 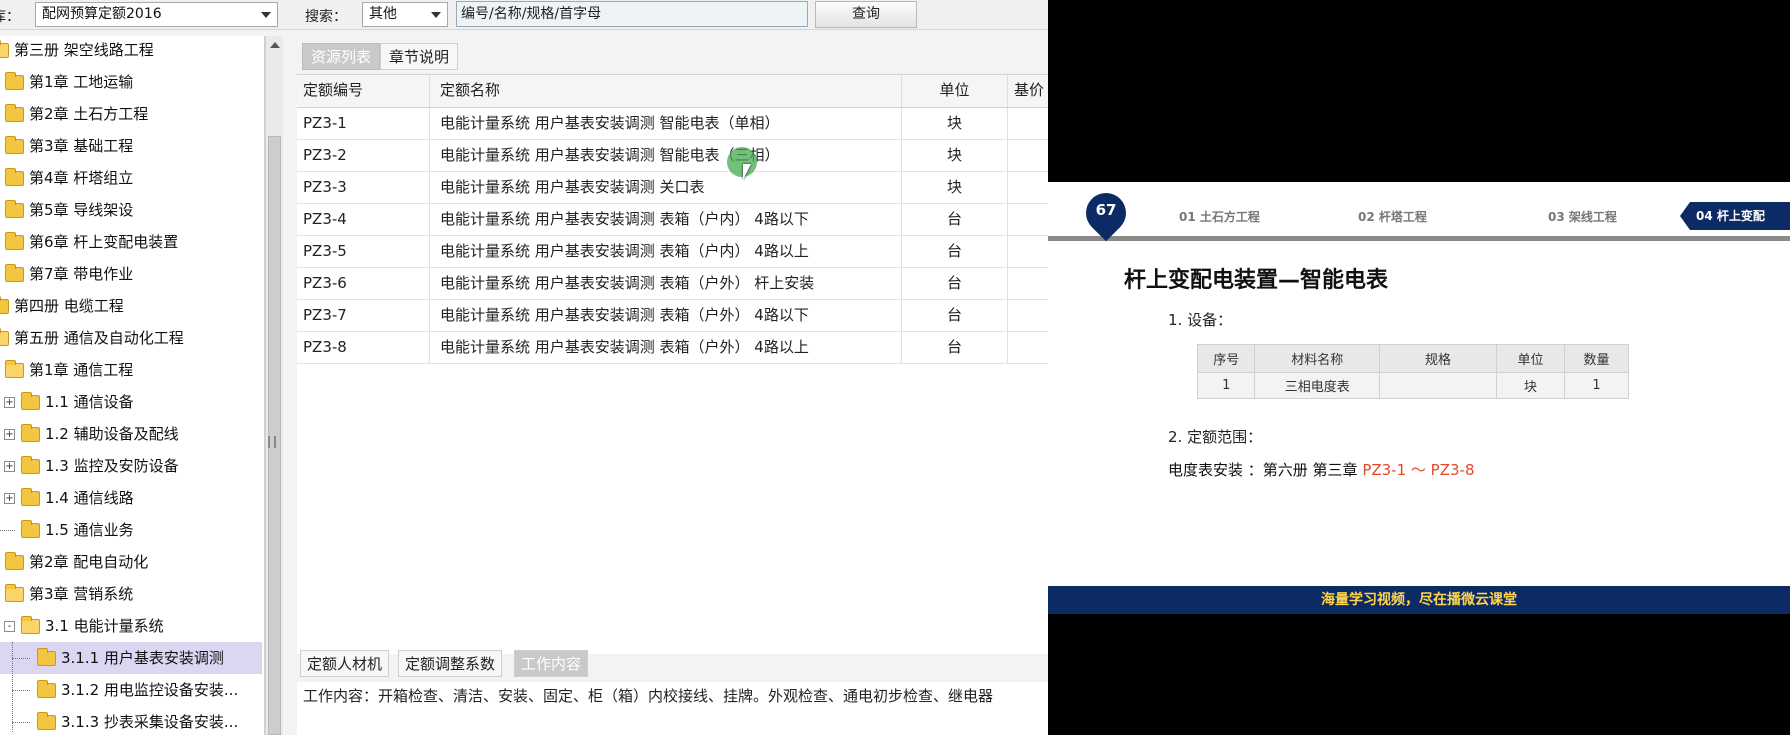 I want to click on tree-item-label: 3.1.1 用户基表安装调测, so click(x=142, y=658).